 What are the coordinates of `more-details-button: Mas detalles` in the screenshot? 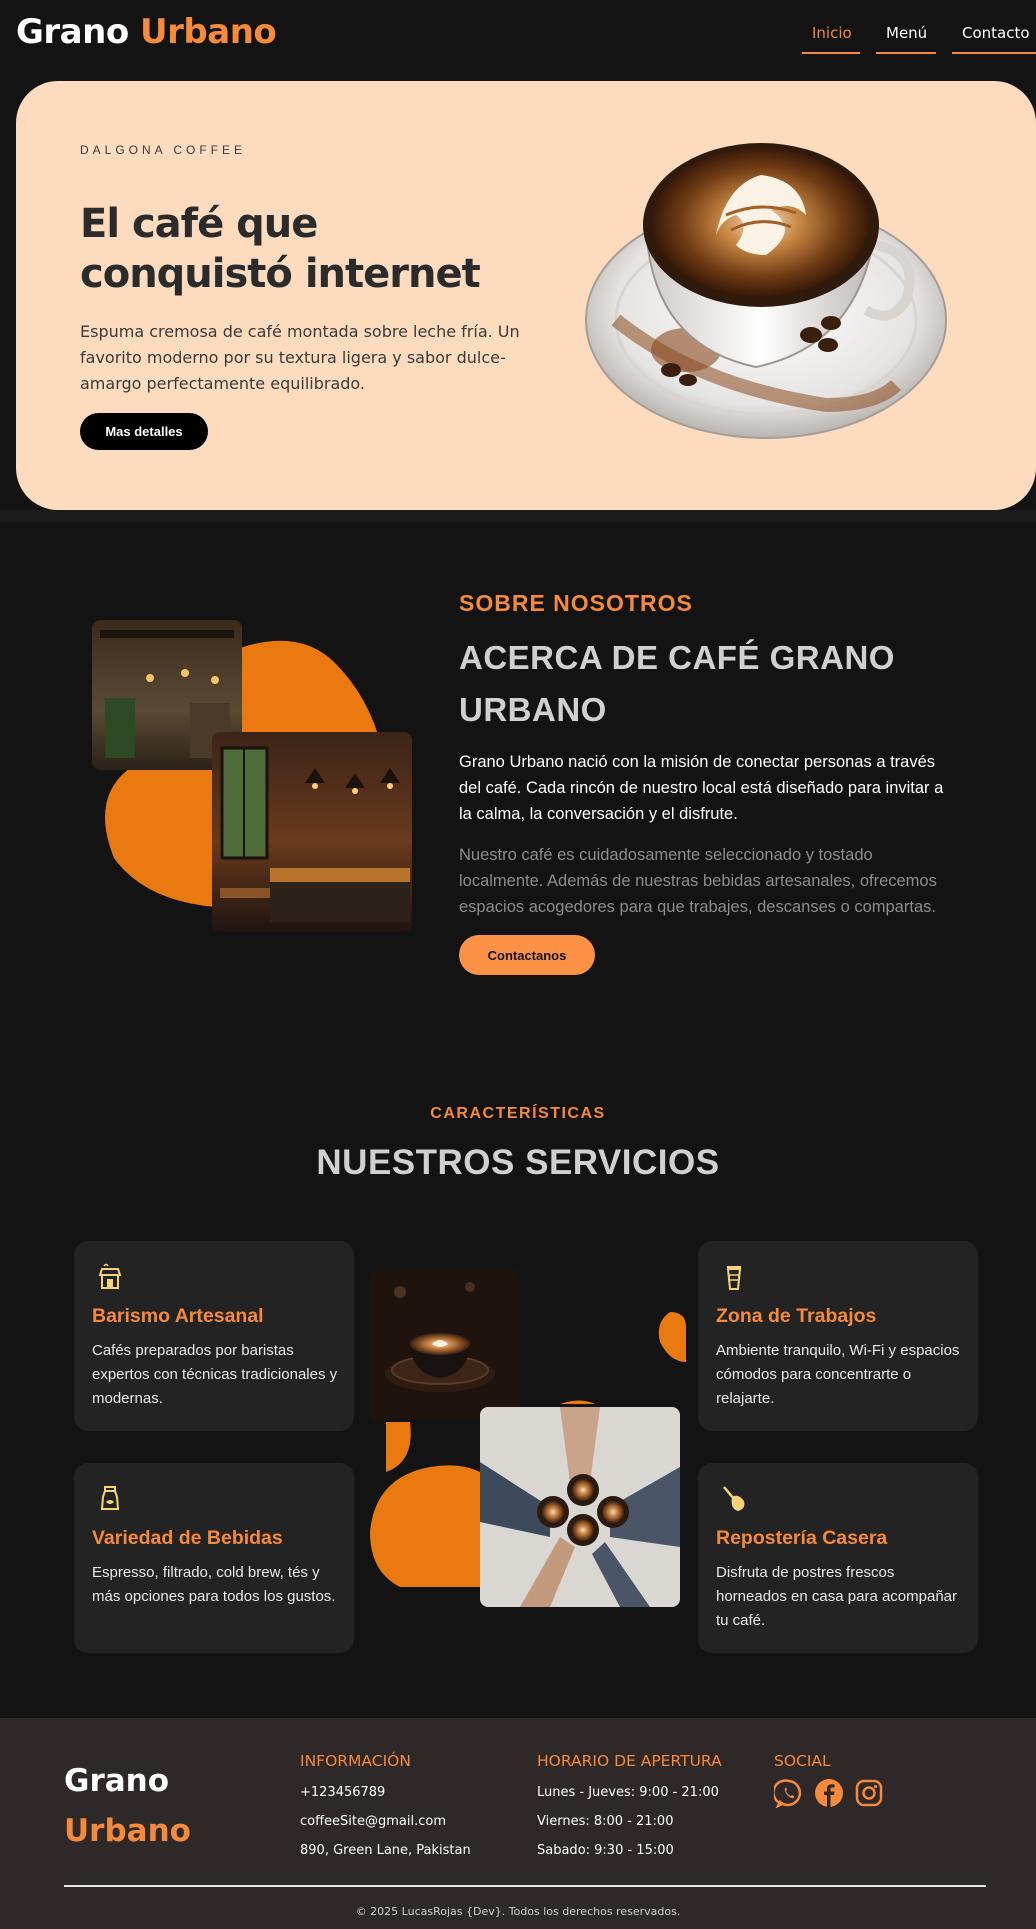 It's located at (144, 431).